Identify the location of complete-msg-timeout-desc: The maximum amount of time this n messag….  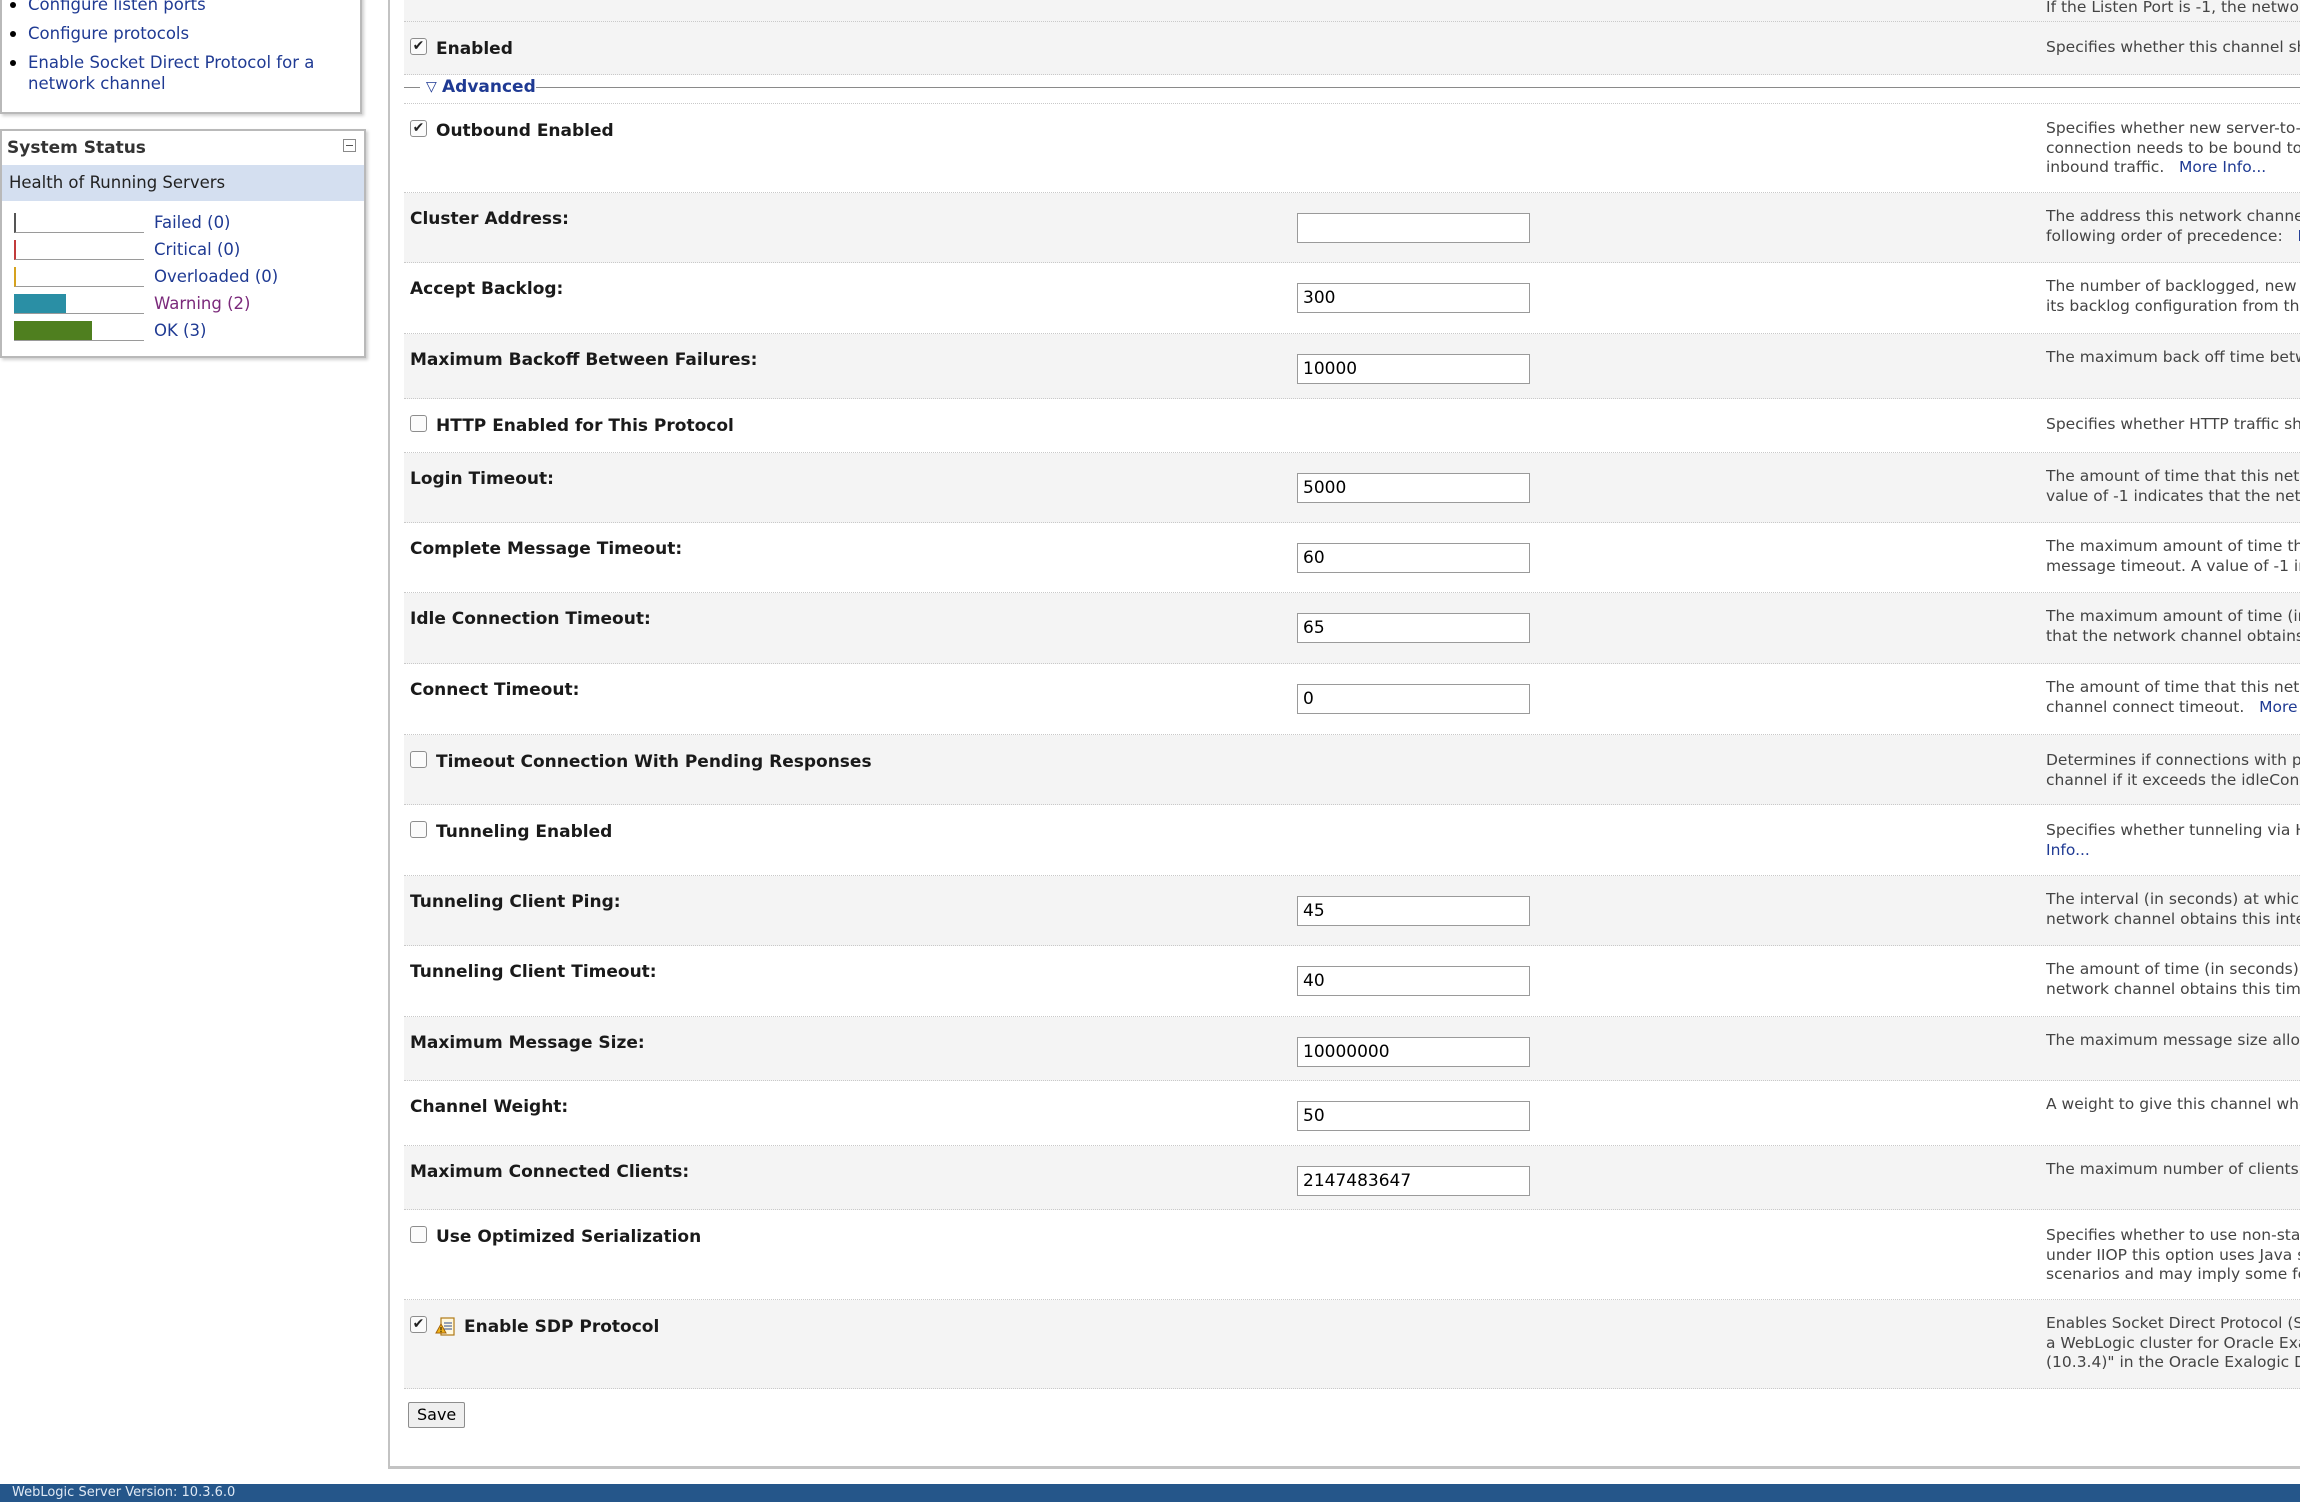
(2173, 556).